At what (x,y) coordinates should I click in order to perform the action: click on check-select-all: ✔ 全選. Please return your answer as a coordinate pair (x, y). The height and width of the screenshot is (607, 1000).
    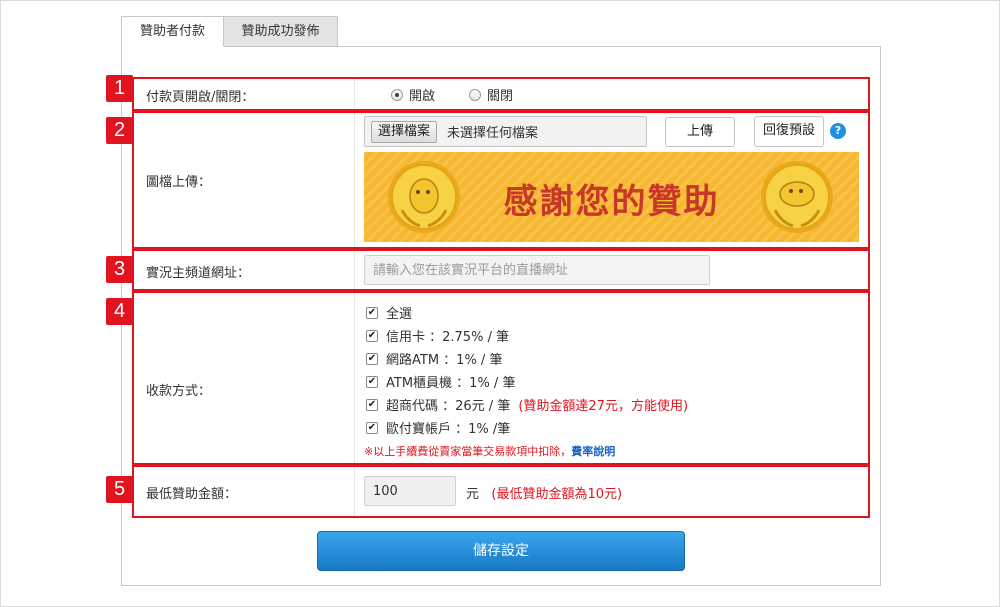
    Looking at the image, I should click on (389, 312).